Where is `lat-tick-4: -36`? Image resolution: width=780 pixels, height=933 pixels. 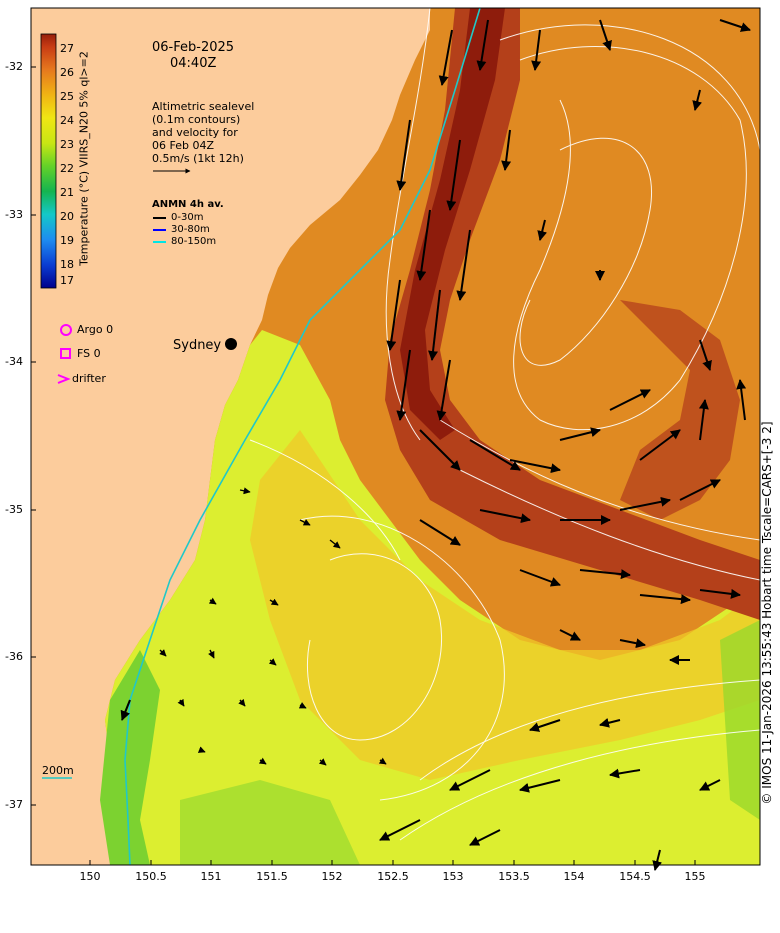 lat-tick-4: -36 is located at coordinates (14, 656).